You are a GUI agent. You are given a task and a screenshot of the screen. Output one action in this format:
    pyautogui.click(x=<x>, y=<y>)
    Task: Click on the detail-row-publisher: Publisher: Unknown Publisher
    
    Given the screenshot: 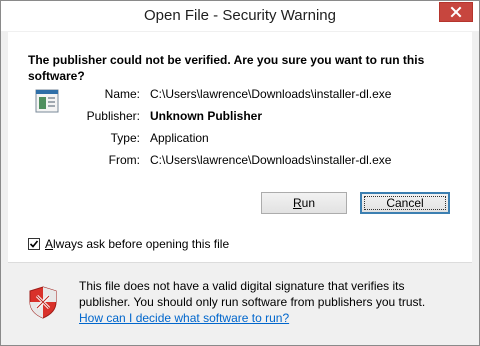 What is the action you would take?
    pyautogui.click(x=263, y=116)
    